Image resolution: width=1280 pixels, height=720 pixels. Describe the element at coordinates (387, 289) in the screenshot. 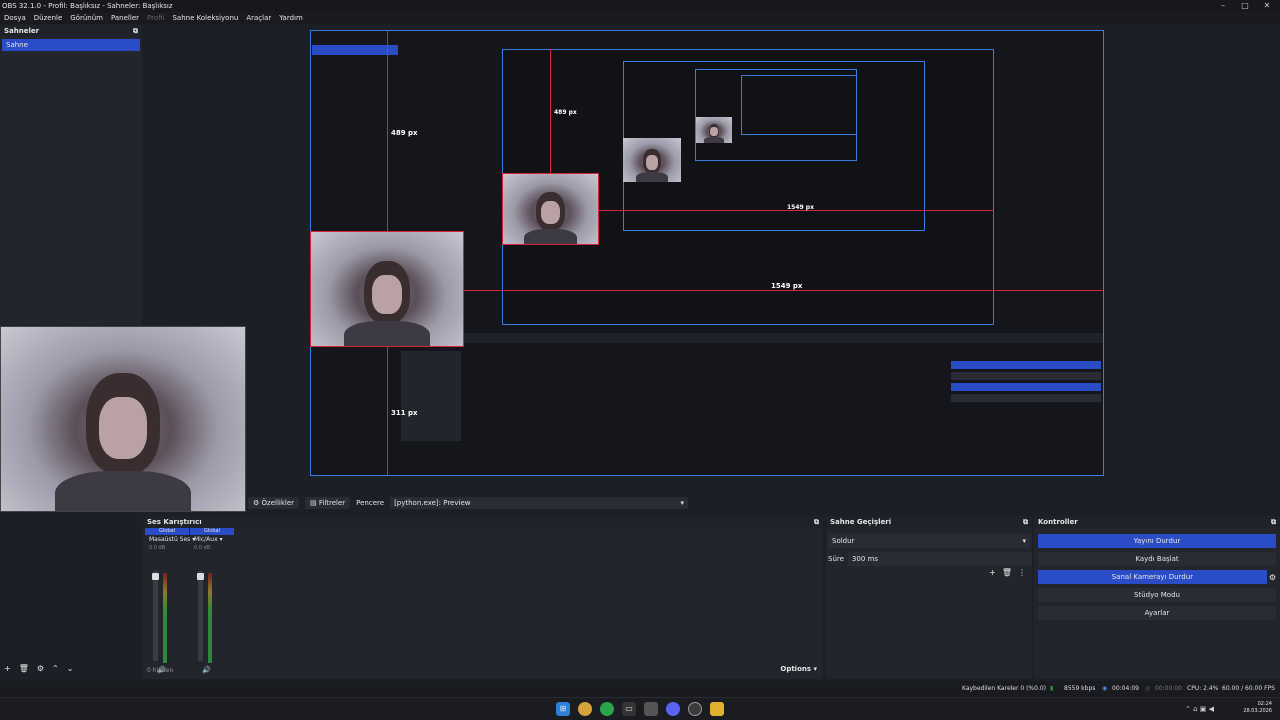

I see `selected-webcam-source` at that location.